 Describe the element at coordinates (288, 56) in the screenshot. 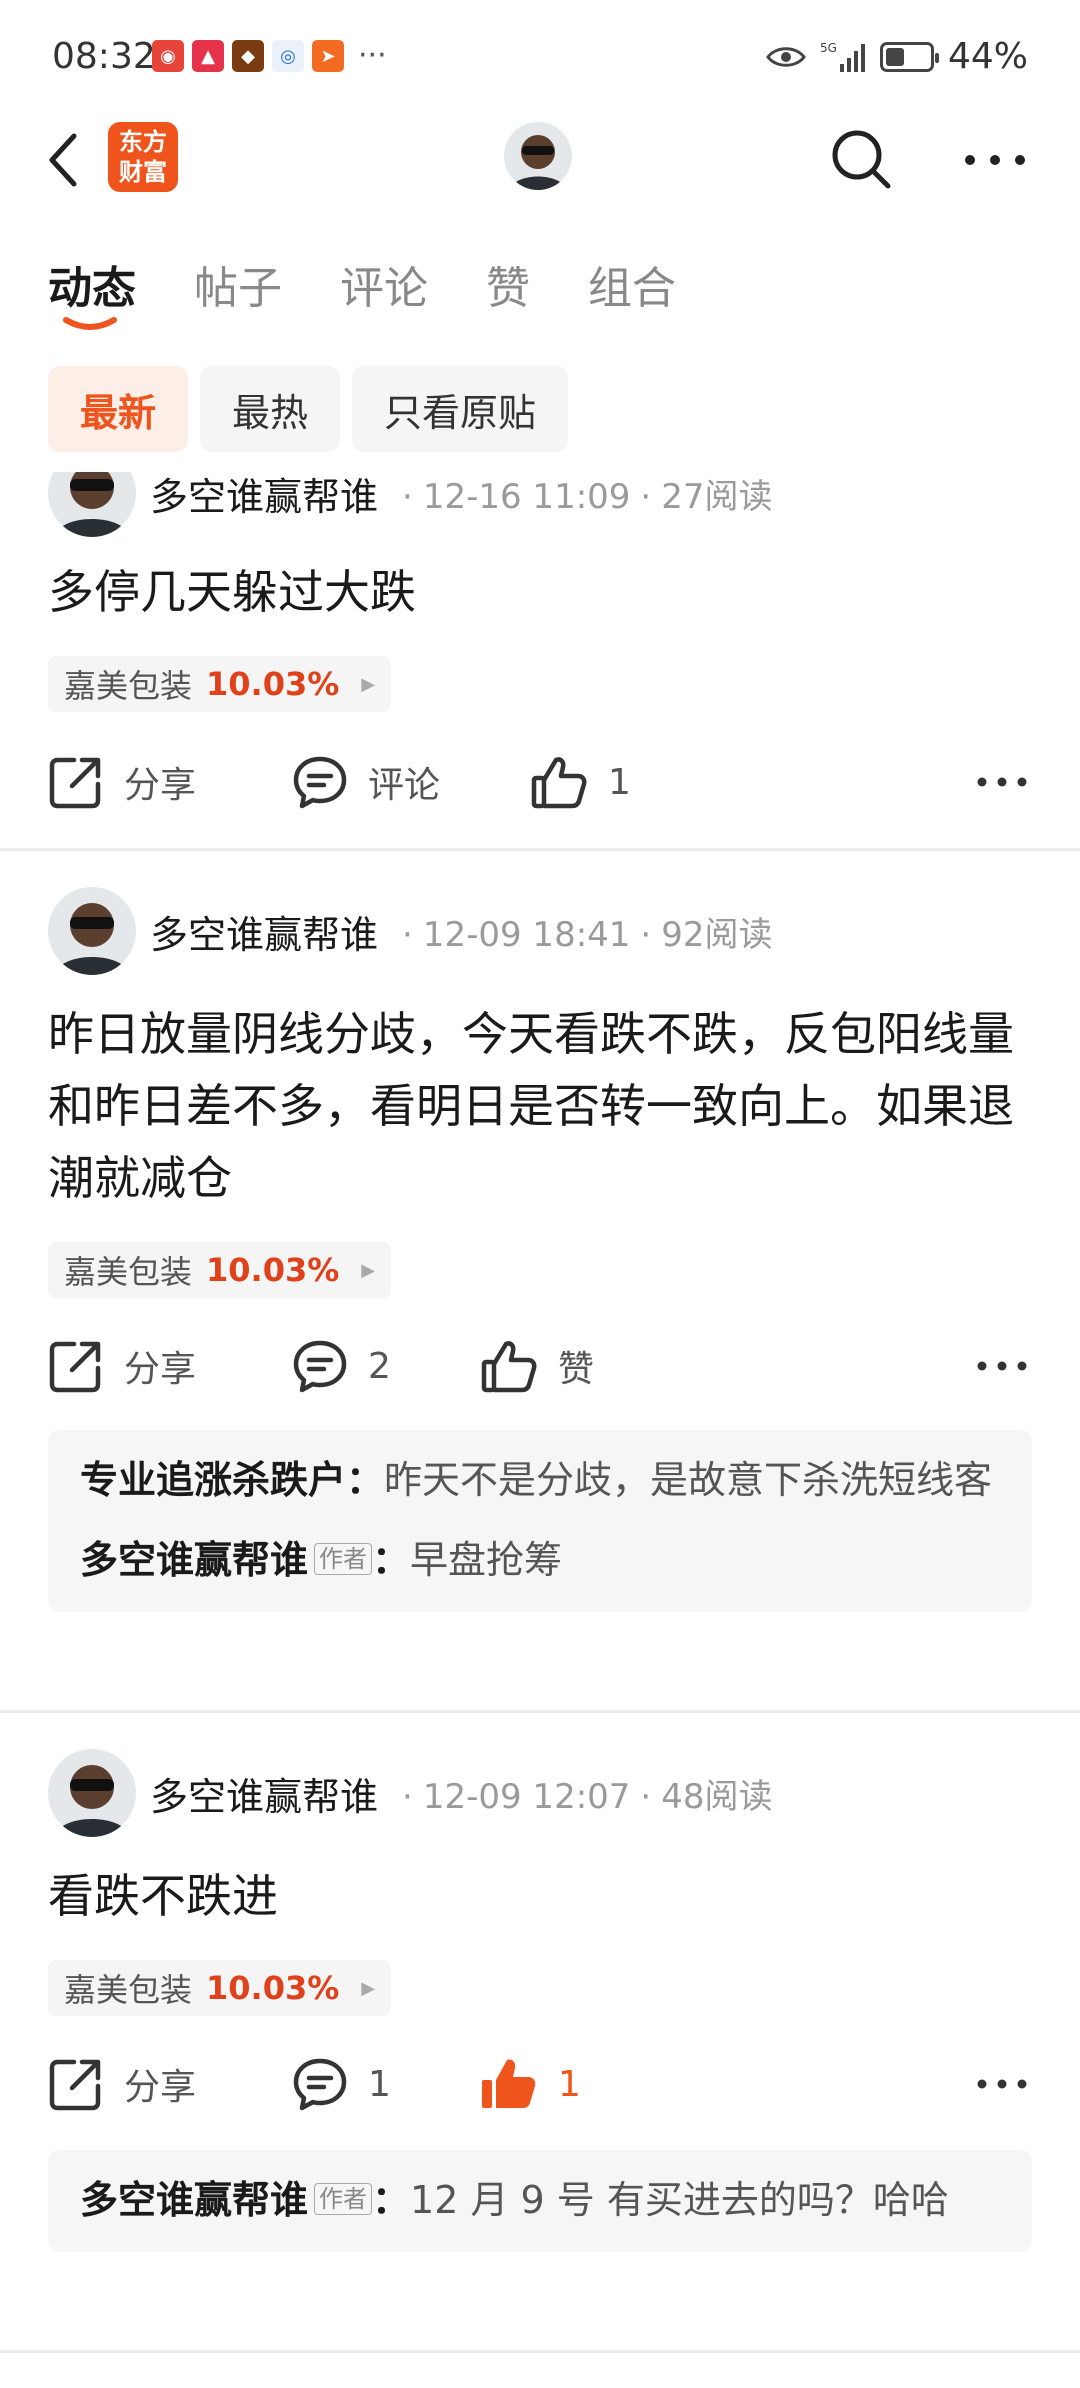

I see `app-notification-icon: ◎` at that location.